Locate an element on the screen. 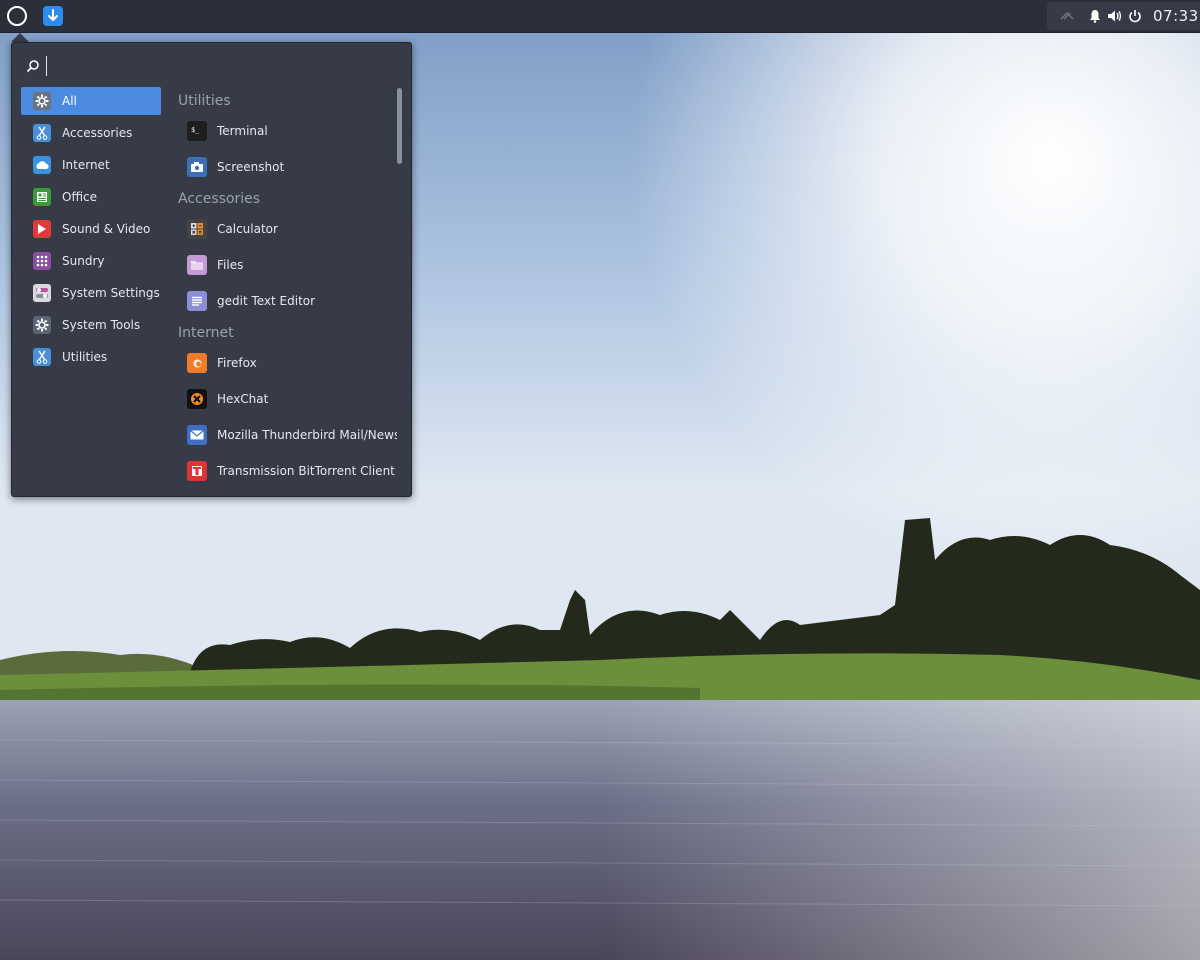 This screenshot has height=960, width=1200. app-item-transmission-bittorrent-client: Transmission BitTorrent Client is located at coordinates (287, 470).